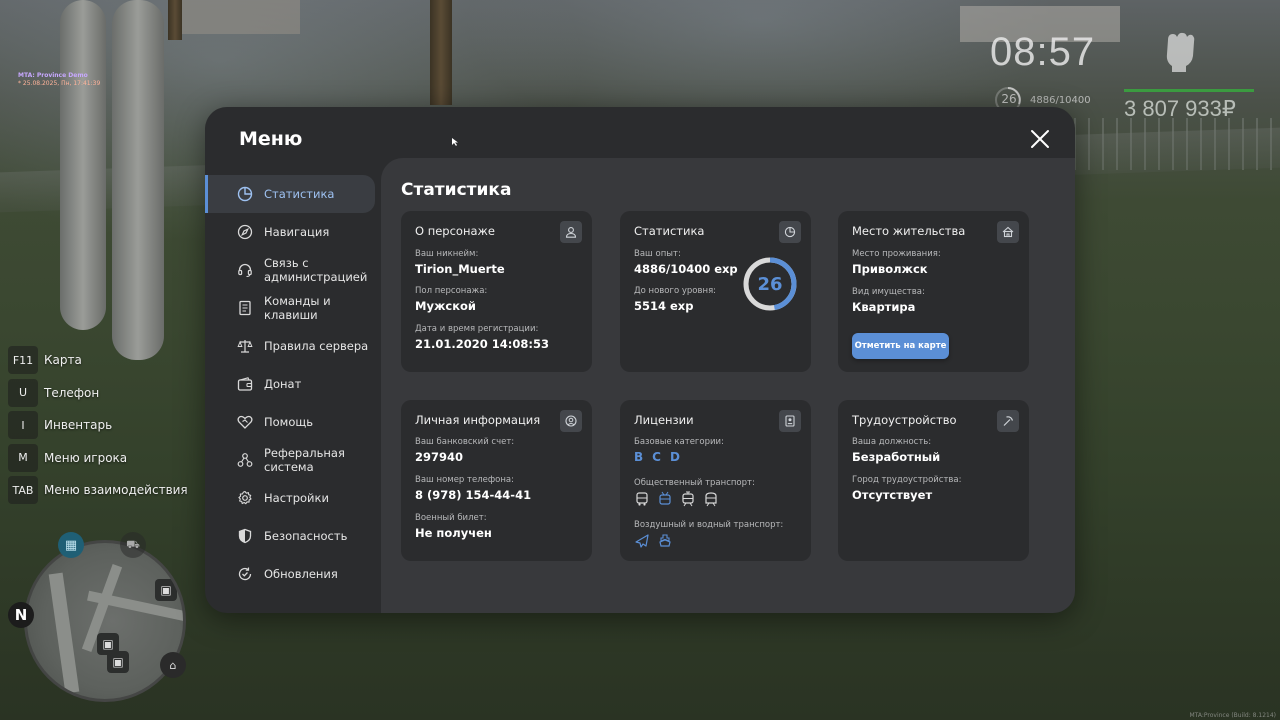 The width and height of the screenshot is (1280, 720). I want to click on card-title: Трудоустройство, so click(904, 420).